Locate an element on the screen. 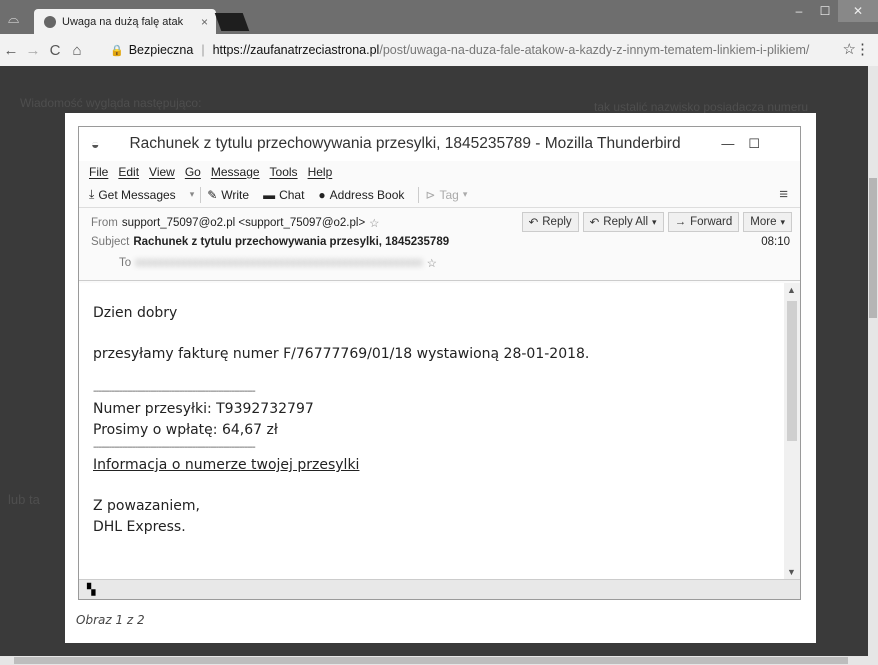  menu-help: Help is located at coordinates (320, 172).